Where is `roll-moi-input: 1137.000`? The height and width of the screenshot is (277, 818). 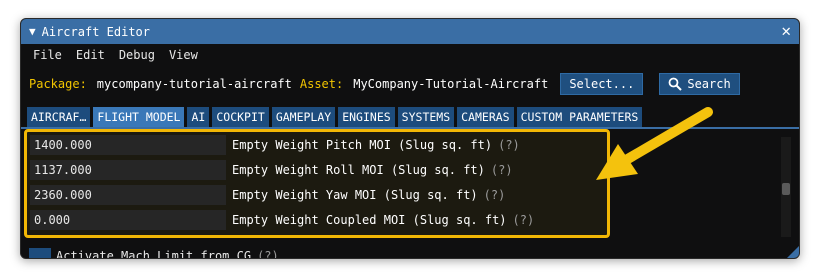 roll-moi-input: 1137.000 is located at coordinates (128, 170).